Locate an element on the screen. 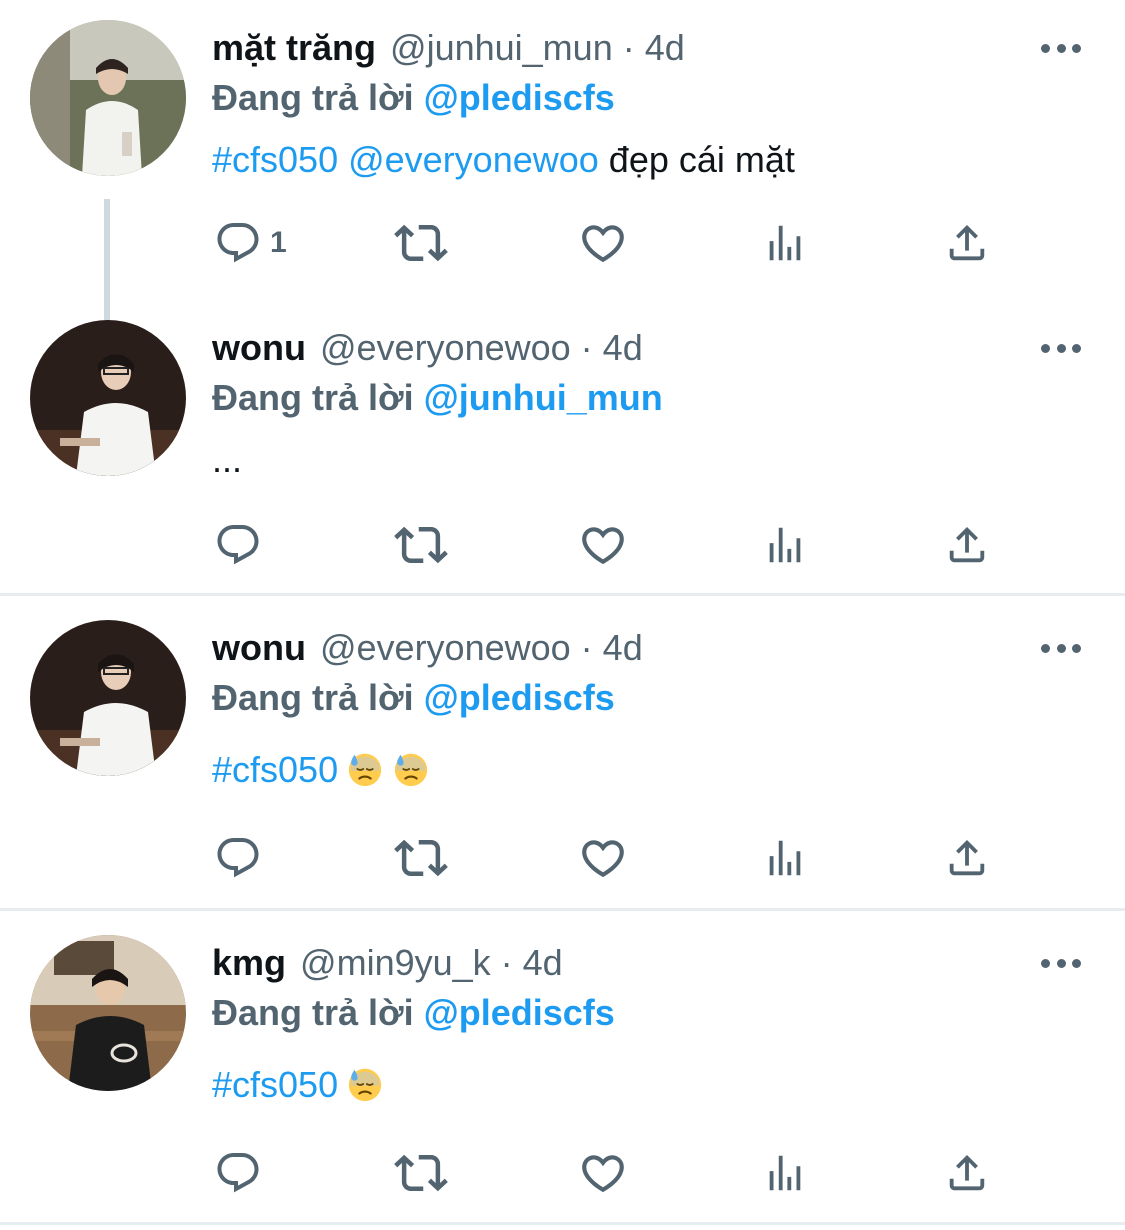 The image size is (1125, 1230). downcast-face-with-sweat-icon is located at coordinates (365, 1084).